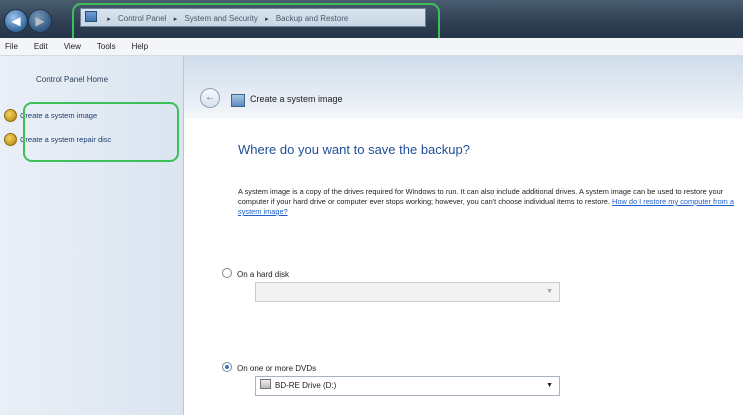 Image resolution: width=743 pixels, height=415 pixels. I want to click on menu-bar: File Edit View Tools Help, so click(371, 47).